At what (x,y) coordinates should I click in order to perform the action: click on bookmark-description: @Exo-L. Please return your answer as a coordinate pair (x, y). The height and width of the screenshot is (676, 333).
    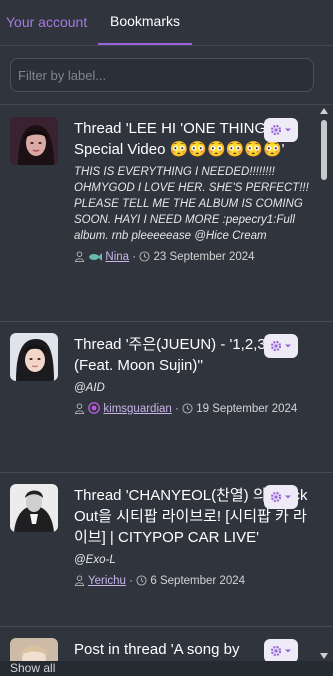
    Looking at the image, I should click on (95, 560).